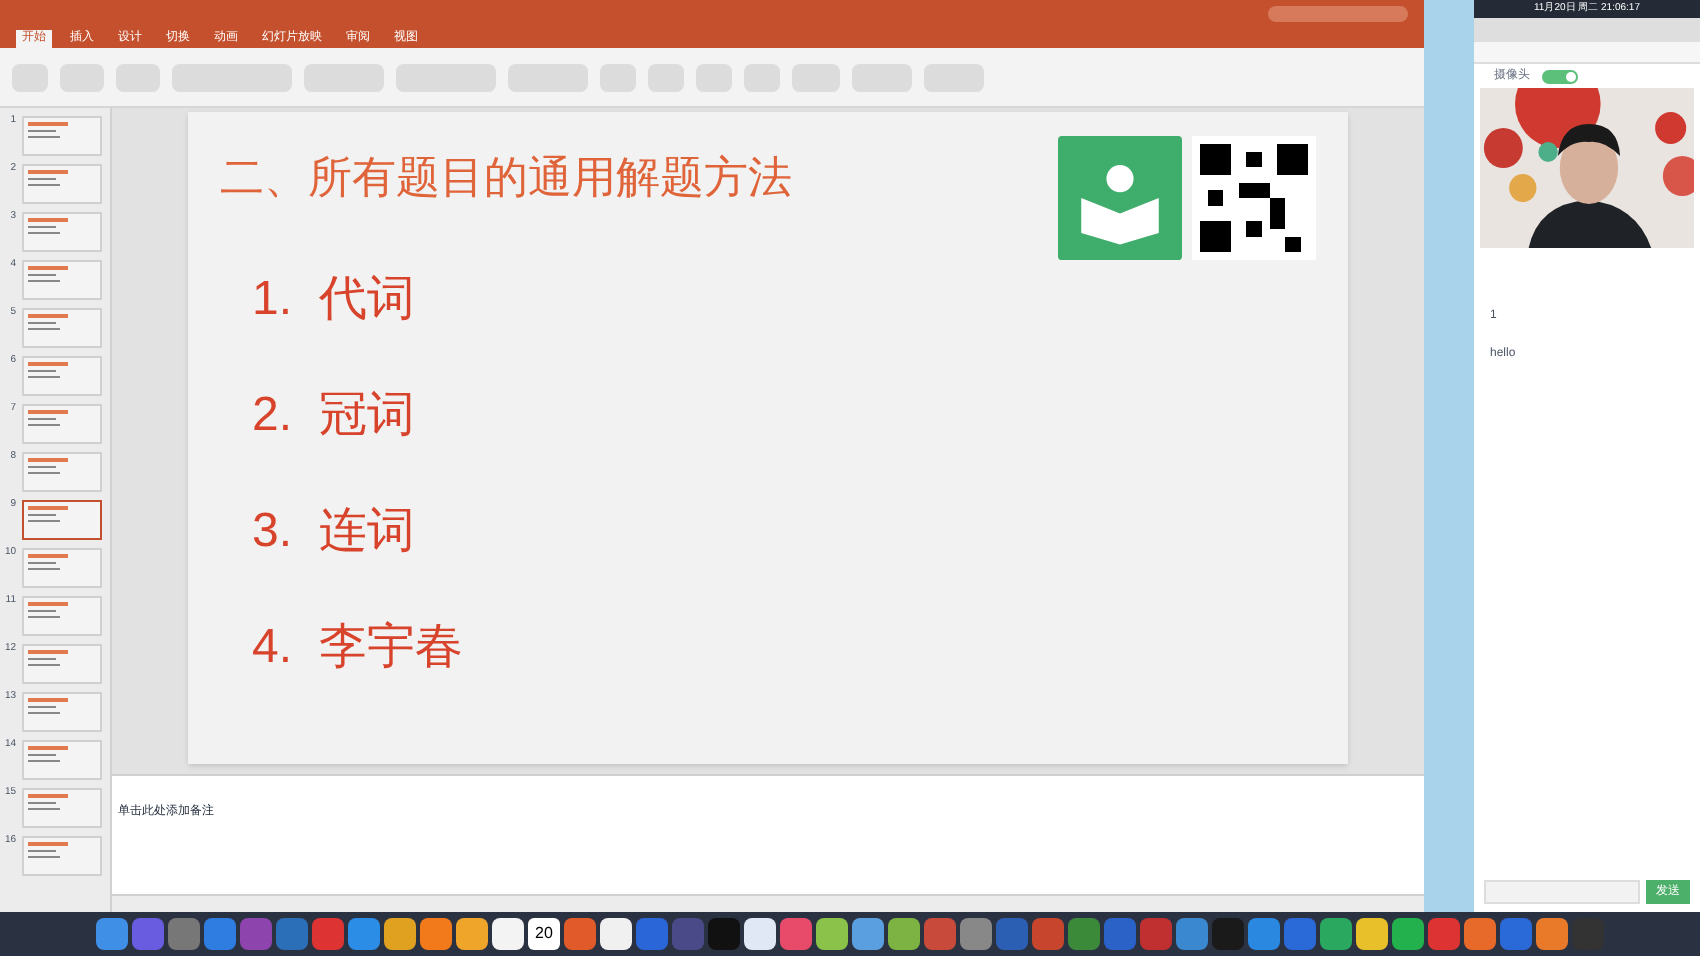  Describe the element at coordinates (544, 934) in the screenshot. I see `calendar-icon: 20` at that location.